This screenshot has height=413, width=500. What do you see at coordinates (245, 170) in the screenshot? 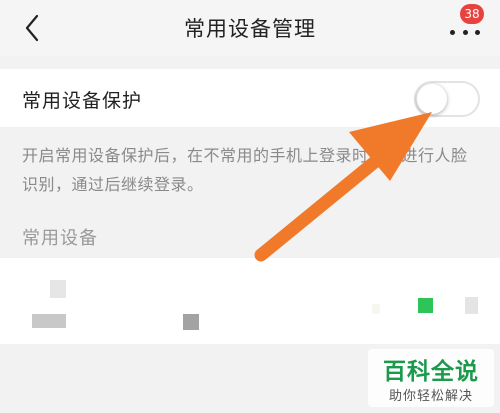
I see `protection-description: 开启常用设备保护后，在不常用的手机上登录时需要进行人脸识别，通过后继续登录。` at bounding box center [245, 170].